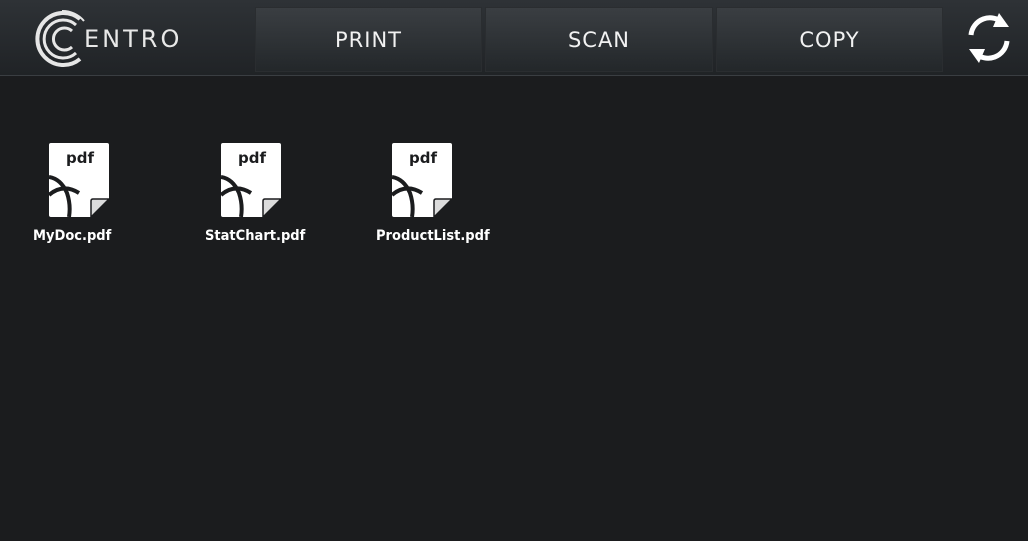  I want to click on centro-logo: ENTRO, so click(122, 39).